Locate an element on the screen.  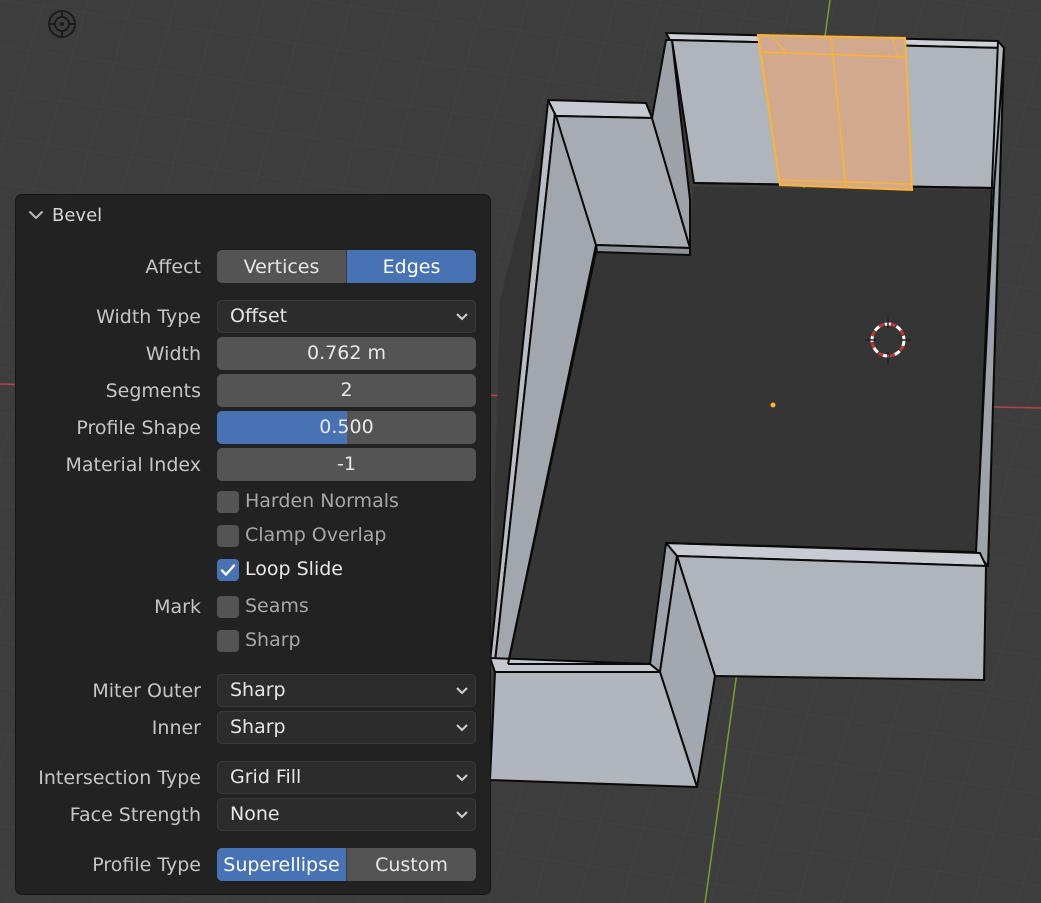
width-field: 0.762 m is located at coordinates (346, 353).